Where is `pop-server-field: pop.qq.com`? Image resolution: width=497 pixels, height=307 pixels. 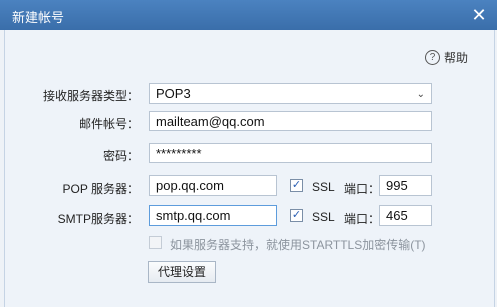
pop-server-field: pop.qq.com is located at coordinates (213, 185).